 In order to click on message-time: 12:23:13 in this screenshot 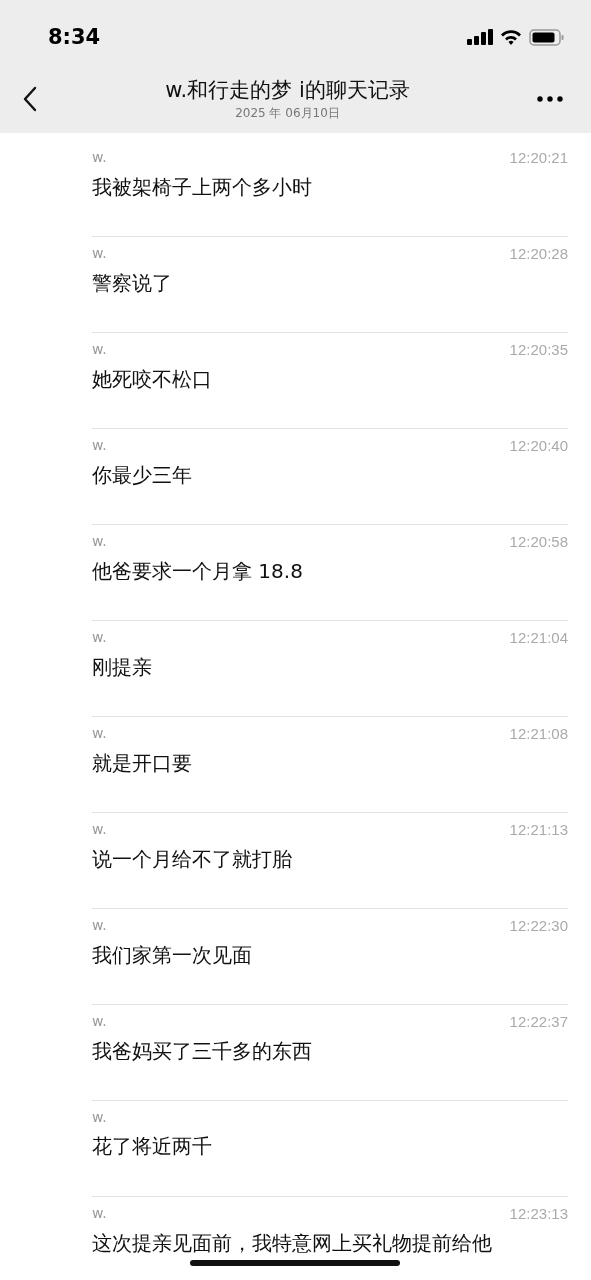, I will do `click(538, 1213)`.